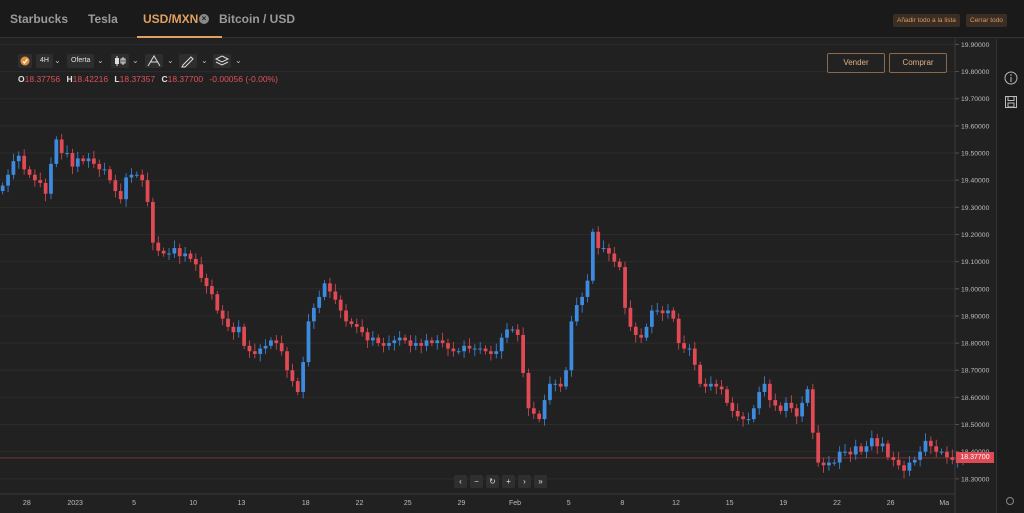 This screenshot has width=1024, height=513. I want to click on scroll-to-end-button: », so click(540, 481).